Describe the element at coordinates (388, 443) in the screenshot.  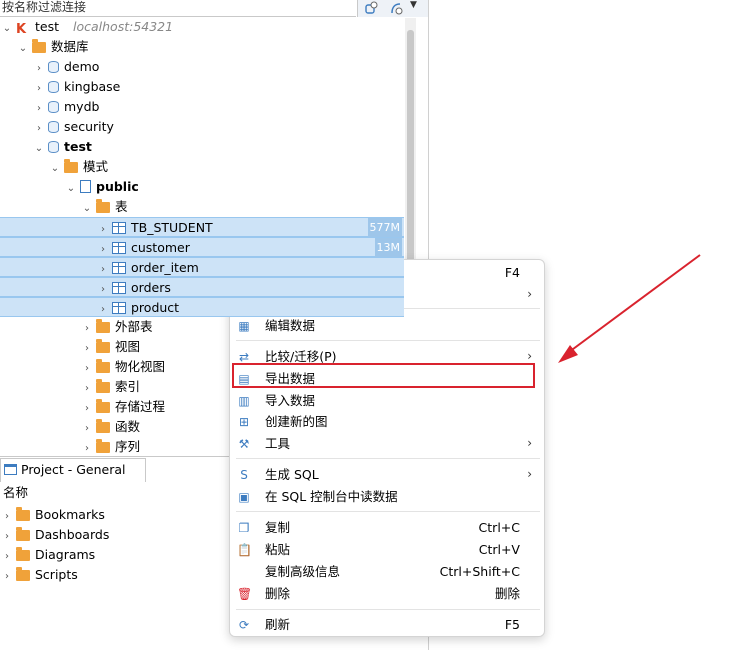
I see `menu-item: ⚒ 工具 ›` at that location.